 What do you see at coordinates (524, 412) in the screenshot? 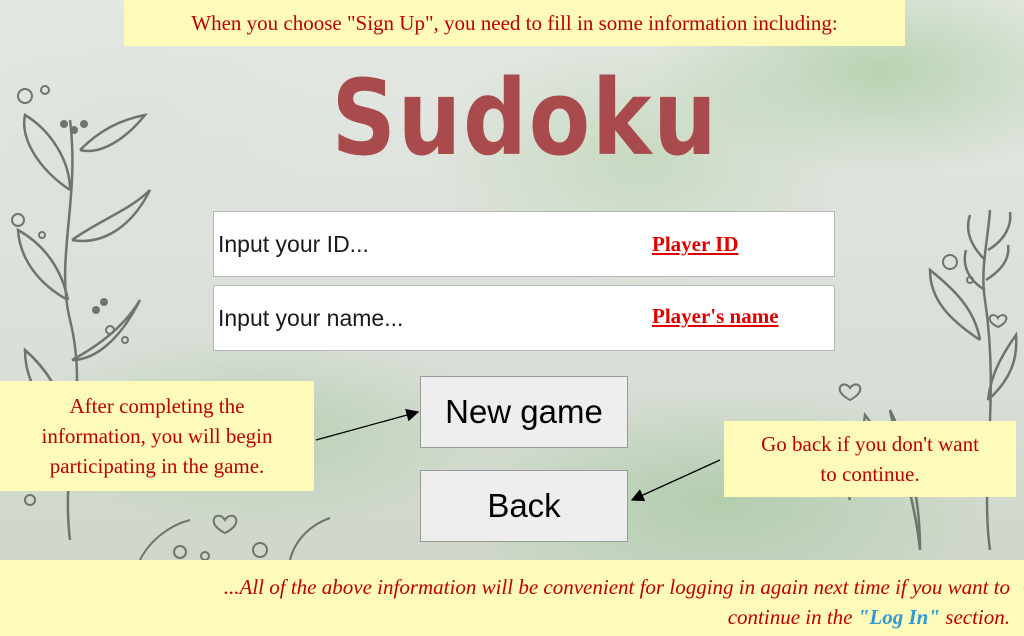
I see `new-game-button: New game` at bounding box center [524, 412].